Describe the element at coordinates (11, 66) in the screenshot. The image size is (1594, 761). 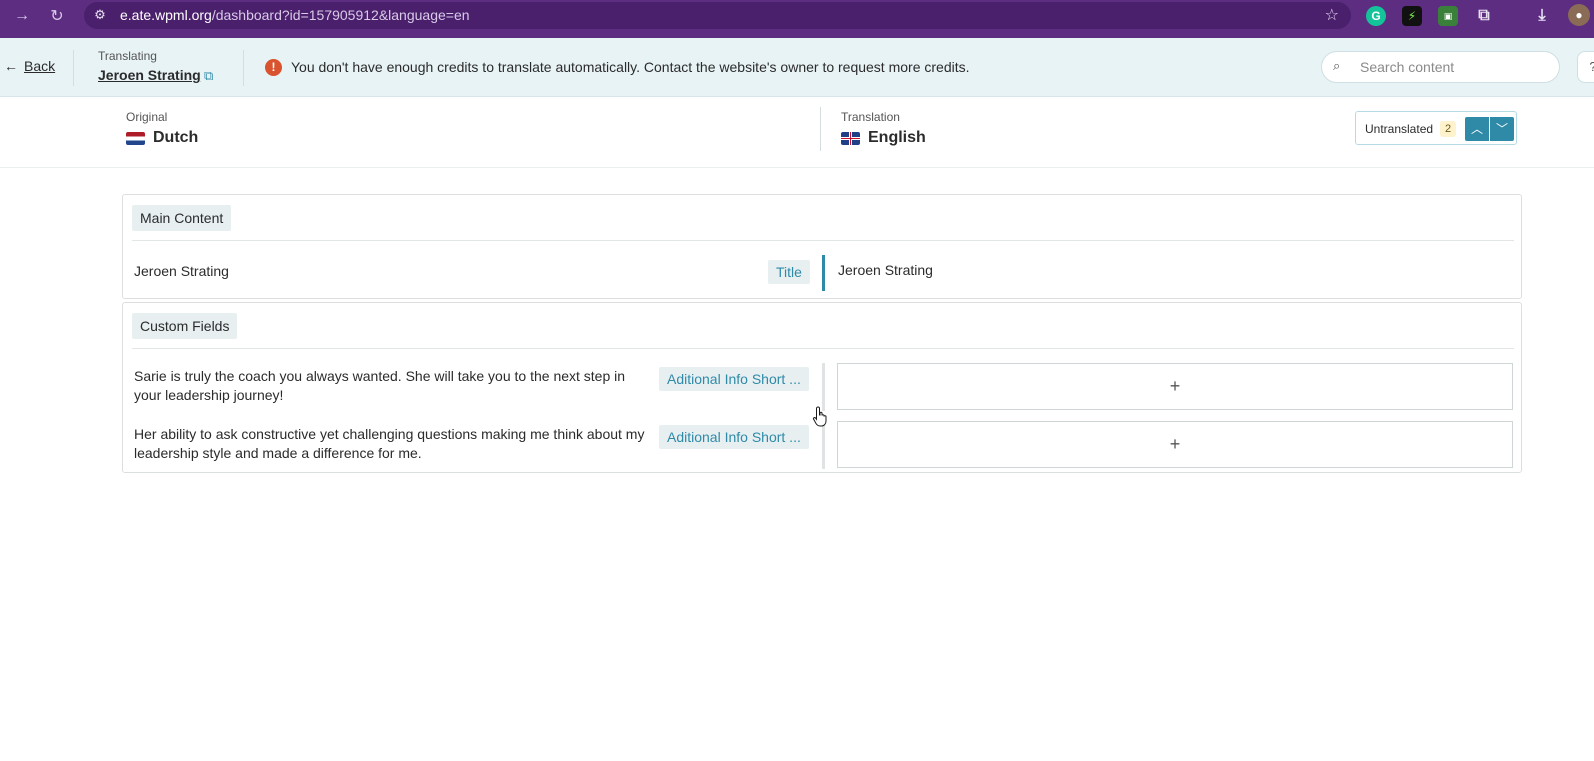
I see `back-arrow-icon: ←` at that location.